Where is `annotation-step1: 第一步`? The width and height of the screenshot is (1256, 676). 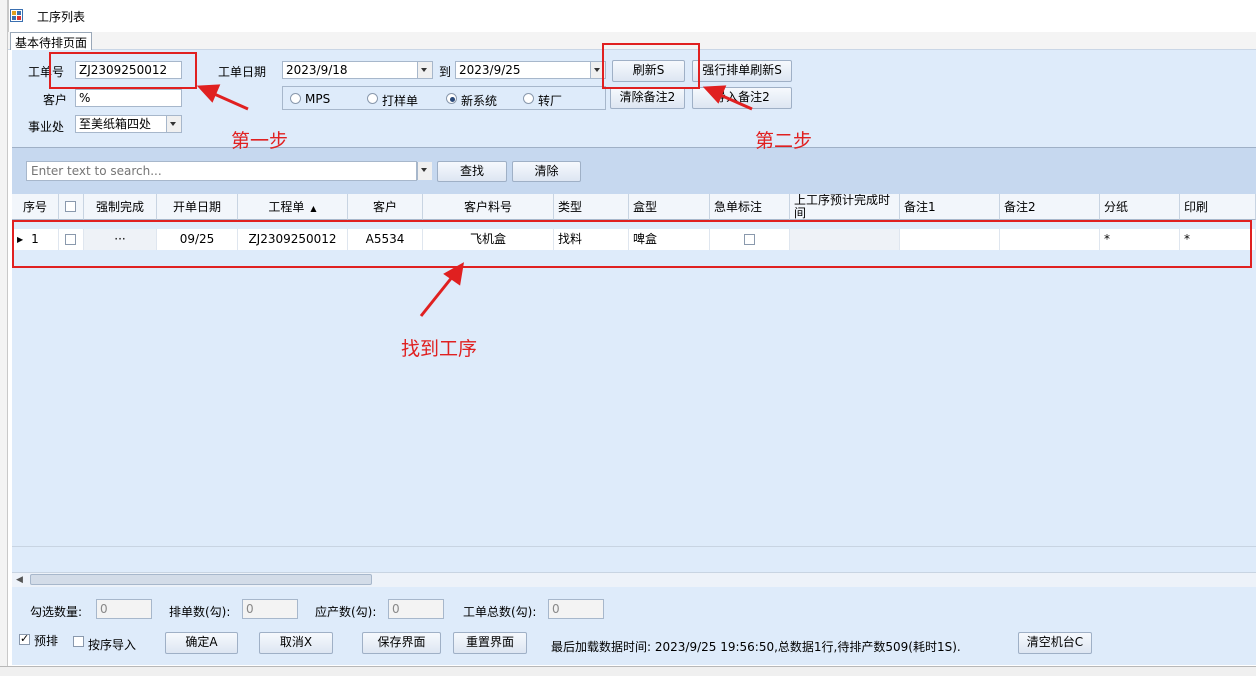 annotation-step1: 第一步 is located at coordinates (260, 141).